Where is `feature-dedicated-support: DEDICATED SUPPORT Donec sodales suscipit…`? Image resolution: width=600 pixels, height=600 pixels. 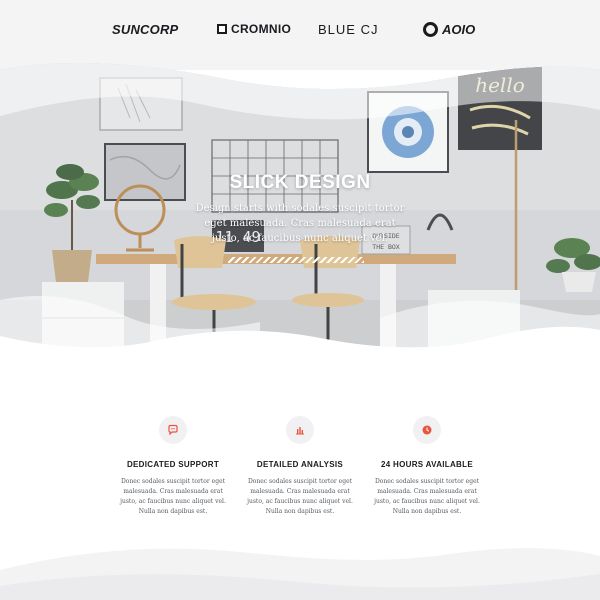 feature-dedicated-support: DEDICATED SUPPORT Donec sodales suscipit… is located at coordinates (173, 466).